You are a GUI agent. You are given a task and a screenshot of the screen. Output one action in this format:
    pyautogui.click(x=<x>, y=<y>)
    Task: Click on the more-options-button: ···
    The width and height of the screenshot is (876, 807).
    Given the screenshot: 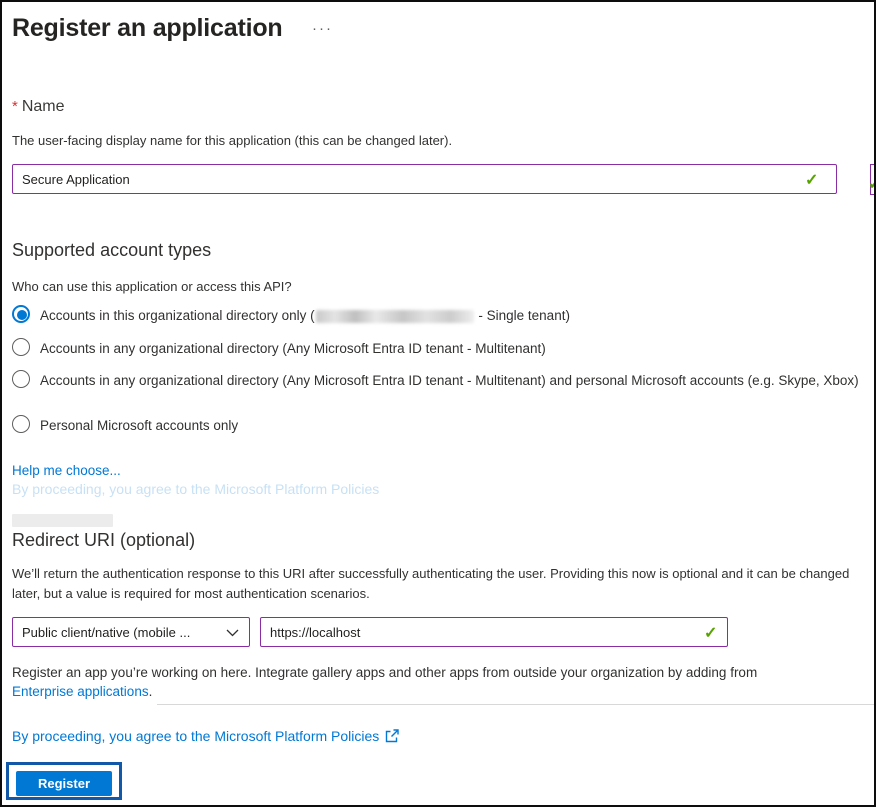 What is the action you would take?
    pyautogui.click(x=322, y=28)
    